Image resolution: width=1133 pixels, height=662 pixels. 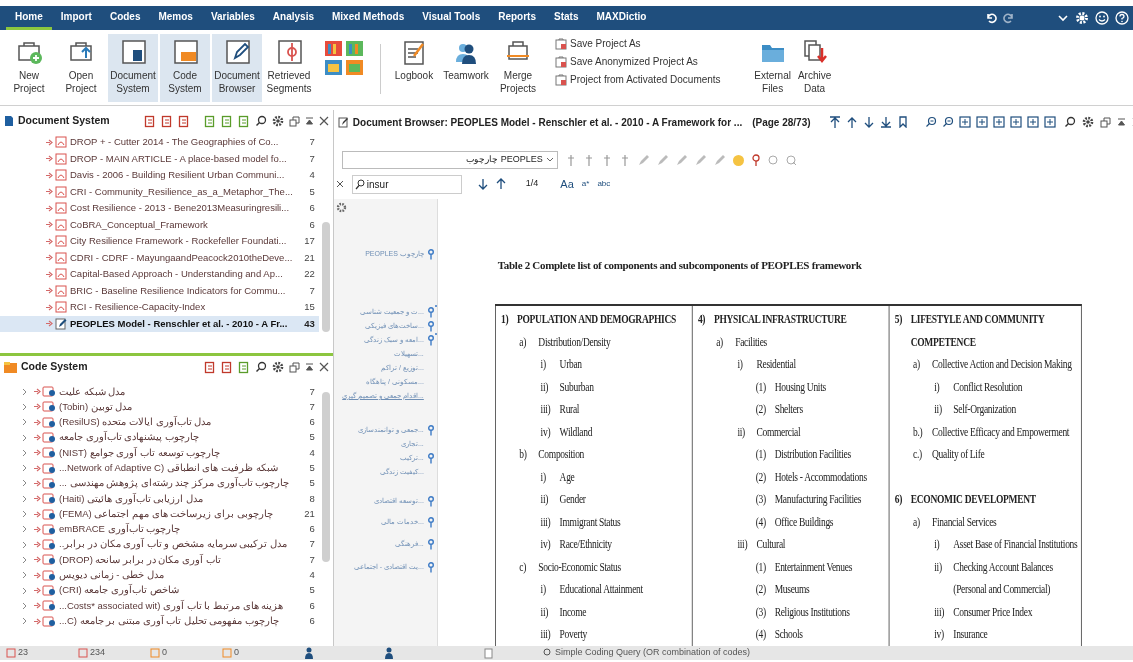 What do you see at coordinates (868, 122) in the screenshot?
I see `next-icon` at bounding box center [868, 122].